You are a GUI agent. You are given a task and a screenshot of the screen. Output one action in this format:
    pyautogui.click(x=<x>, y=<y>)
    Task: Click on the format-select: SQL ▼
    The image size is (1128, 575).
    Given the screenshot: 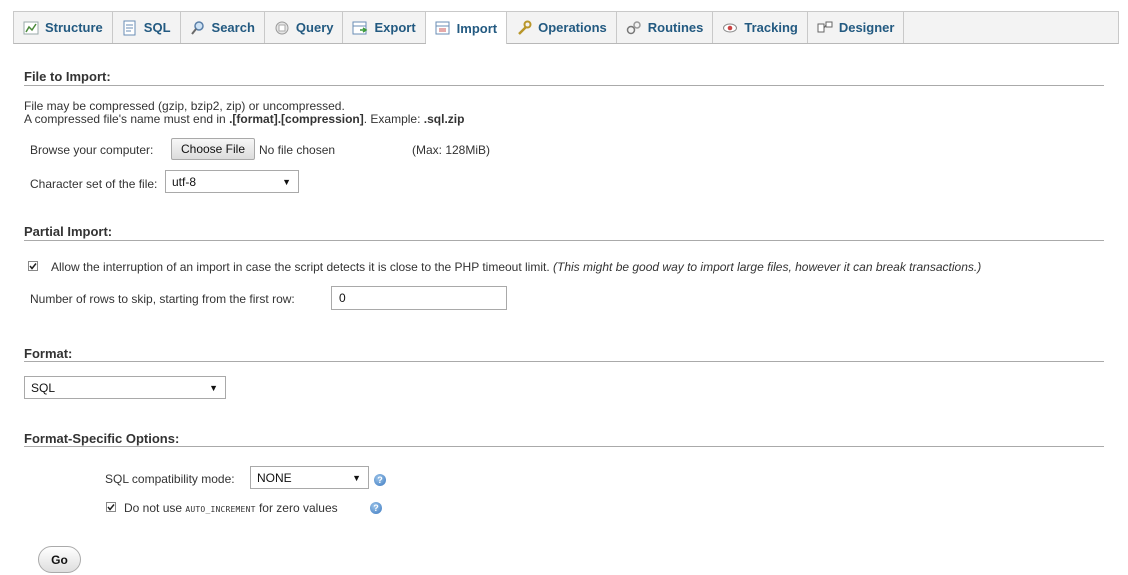 What is the action you would take?
    pyautogui.click(x=125, y=387)
    